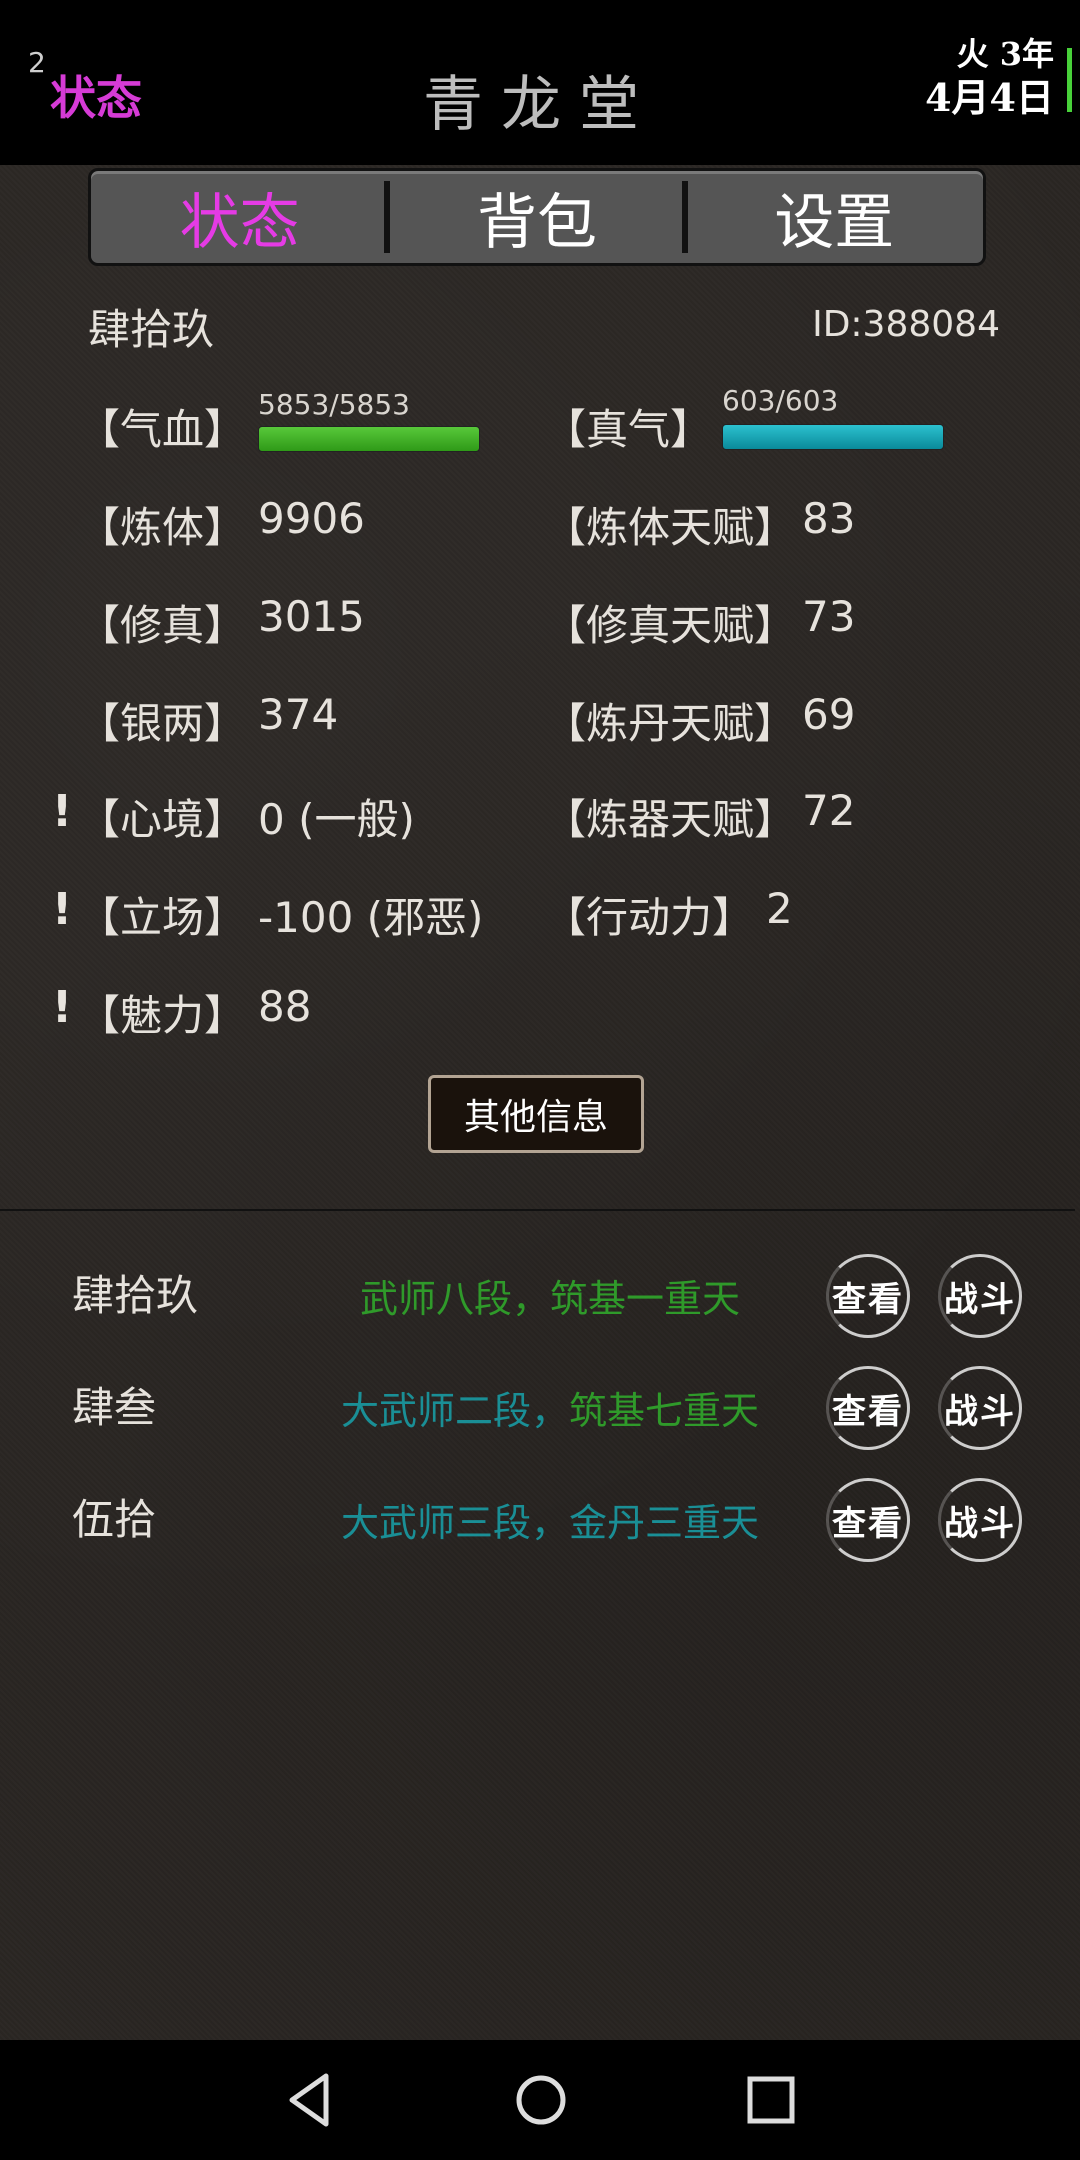 This screenshot has height=2160, width=1080. I want to click on talent-value: 69, so click(829, 714).